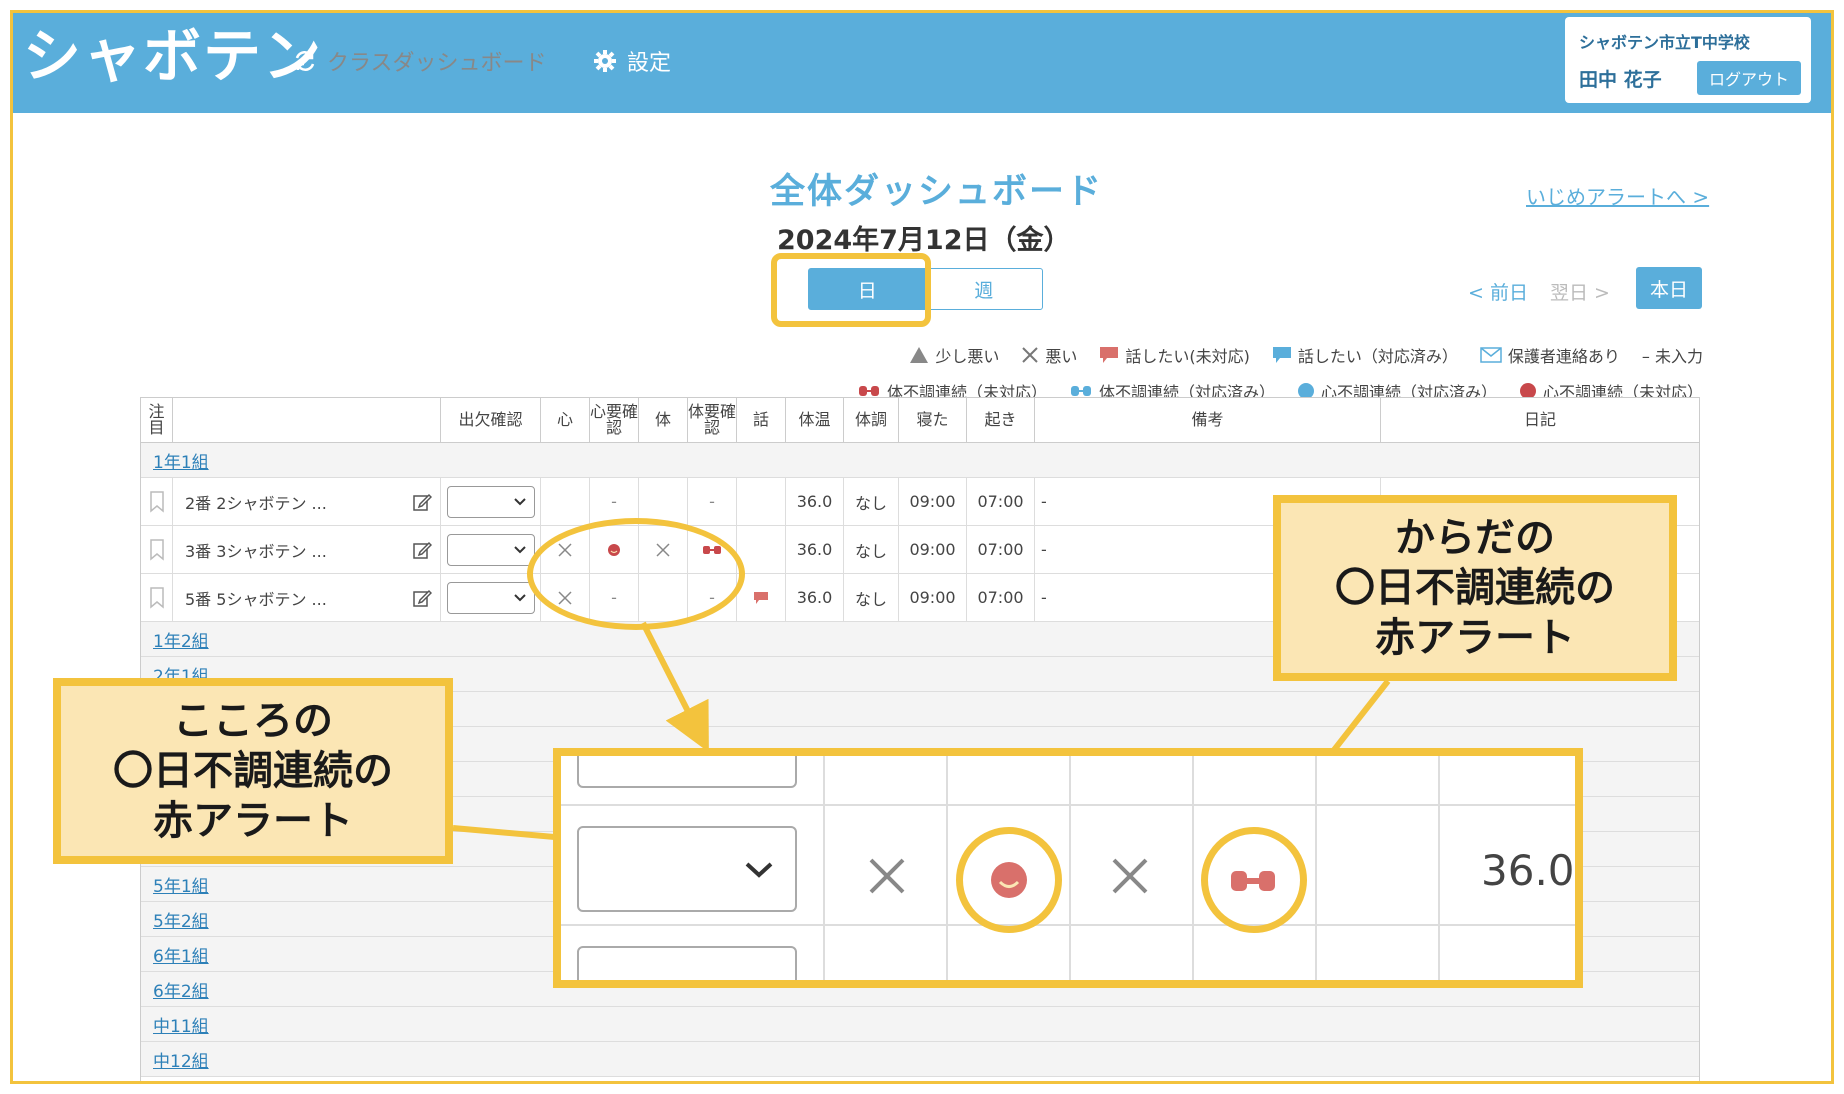 This screenshot has height=1094, width=1844. What do you see at coordinates (253, 721) in the screenshot?
I see `callout-line: こころの` at bounding box center [253, 721].